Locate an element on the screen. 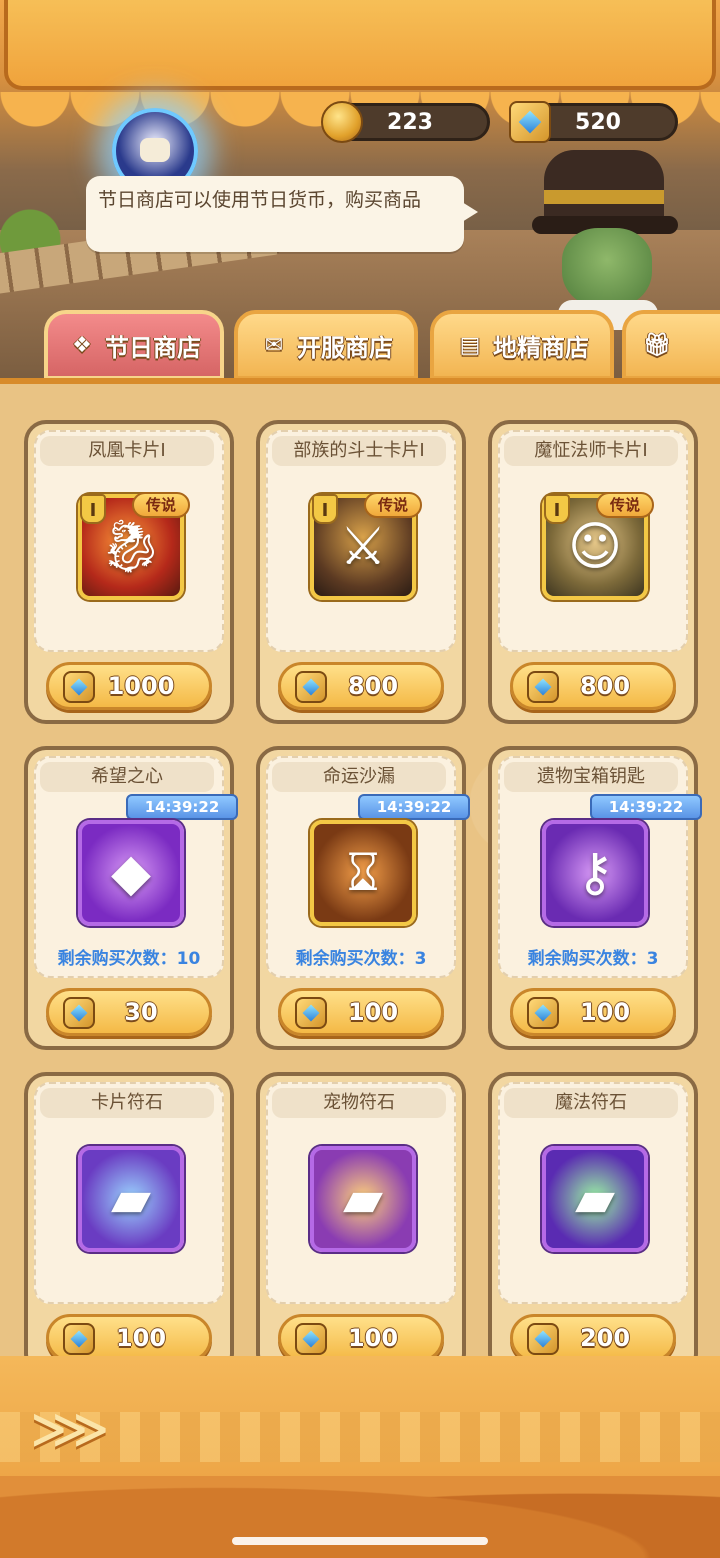 The height and width of the screenshot is (1558, 720). shop-item-card: 部族的斗士卡片Ⅰ ⚔ I 传说 800 is located at coordinates (361, 572).